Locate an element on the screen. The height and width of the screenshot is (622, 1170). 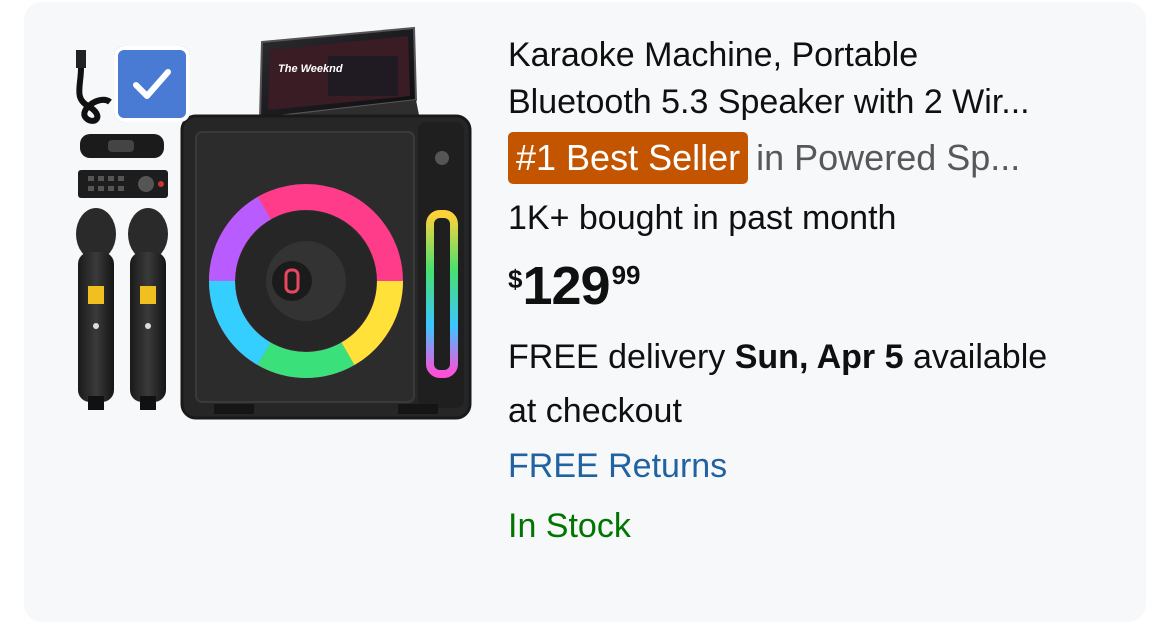
delivery-date: Sun, Apr 5 is located at coordinates (819, 357).